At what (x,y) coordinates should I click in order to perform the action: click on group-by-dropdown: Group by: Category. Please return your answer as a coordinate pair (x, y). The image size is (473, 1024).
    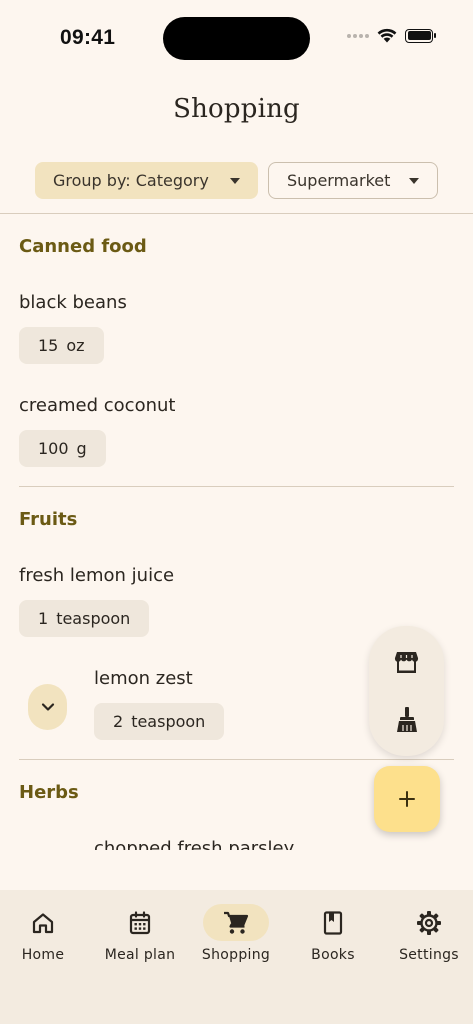
    Looking at the image, I should click on (146, 180).